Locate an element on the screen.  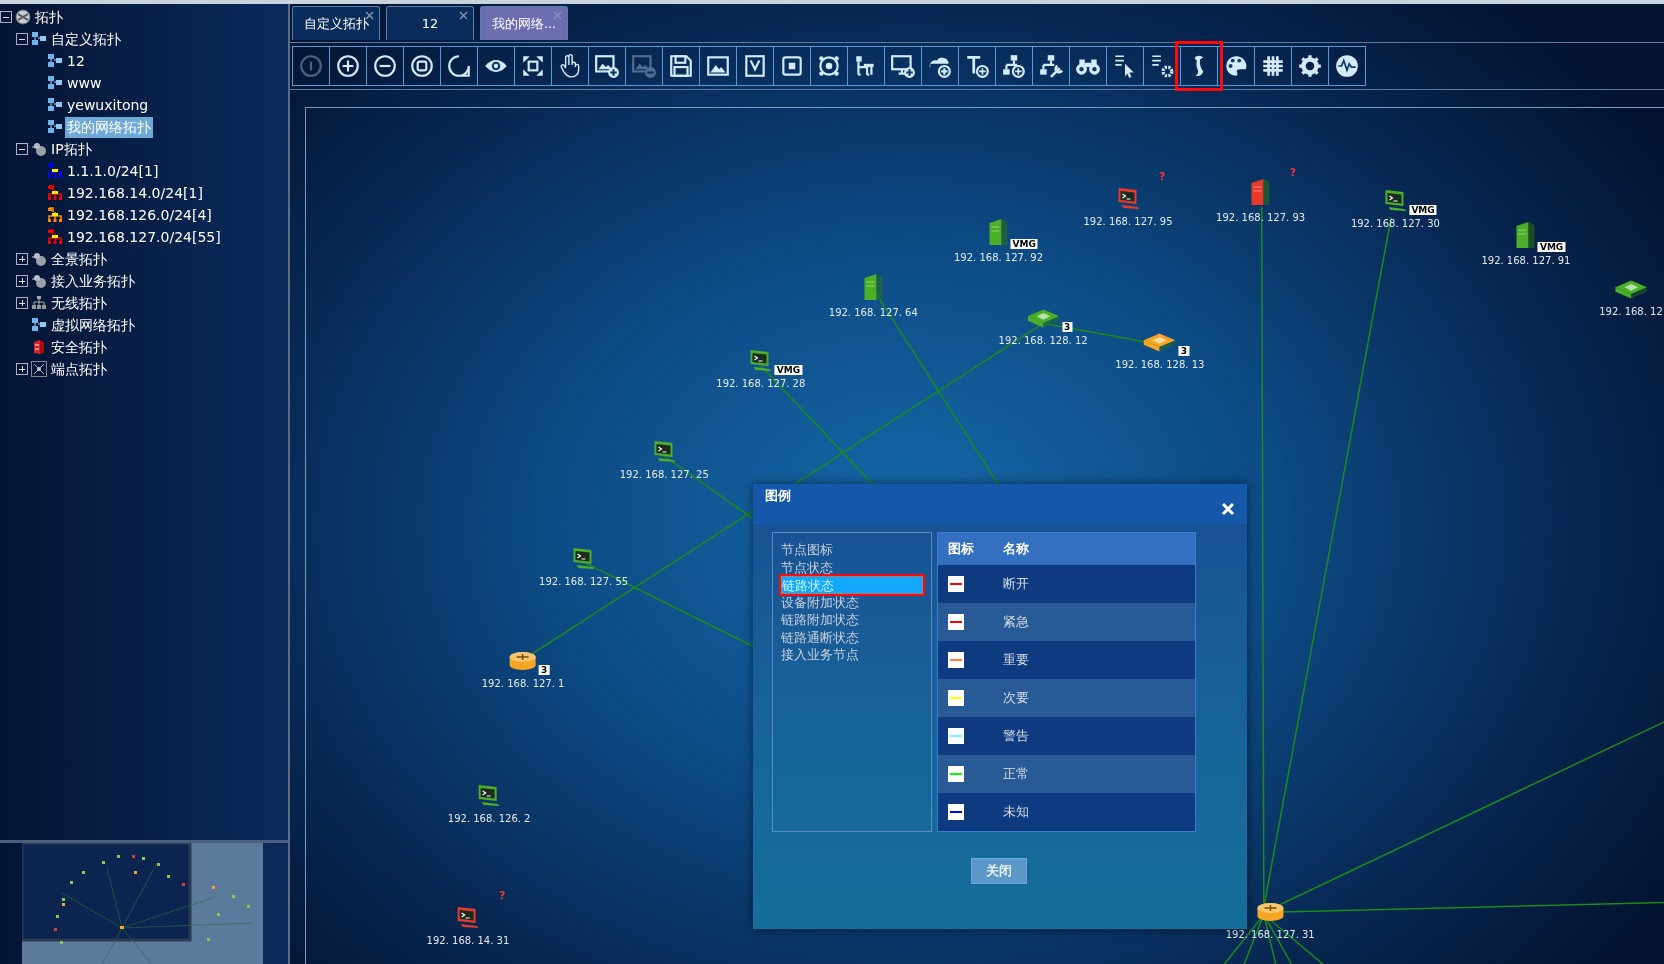
tab: 自定义拓扑 is located at coordinates (336, 23).